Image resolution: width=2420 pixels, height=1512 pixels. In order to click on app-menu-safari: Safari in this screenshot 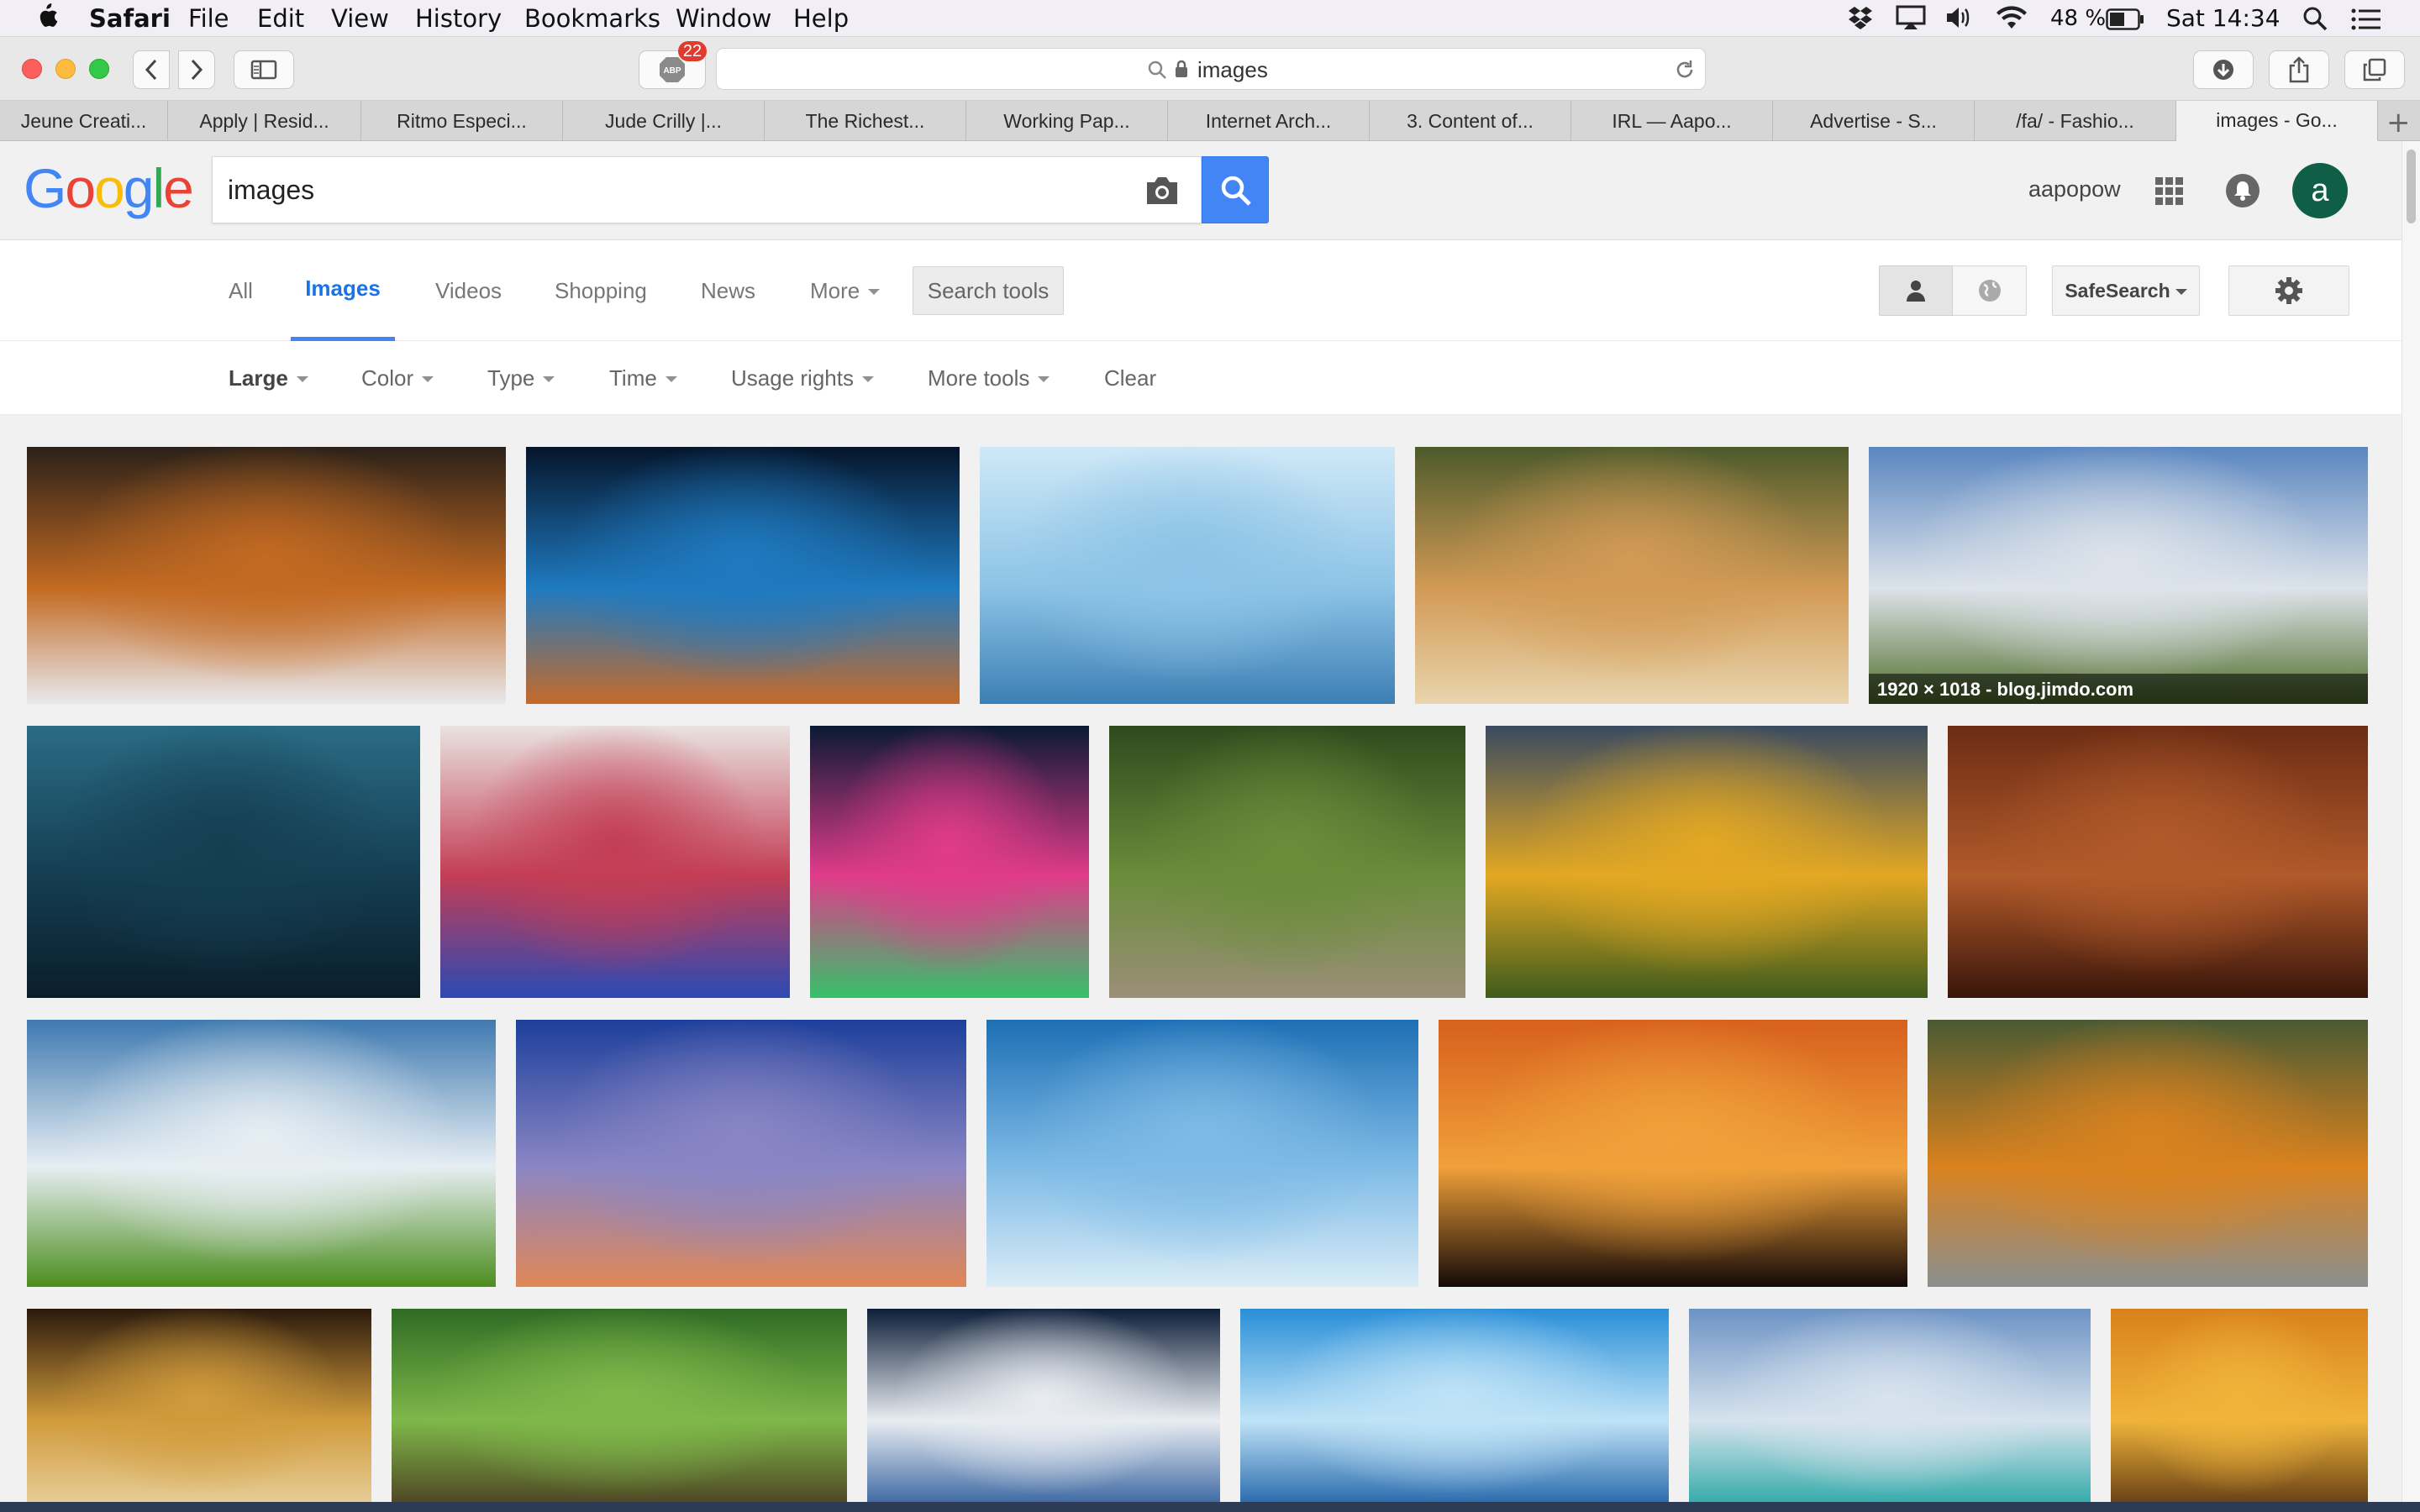, I will do `click(130, 18)`.